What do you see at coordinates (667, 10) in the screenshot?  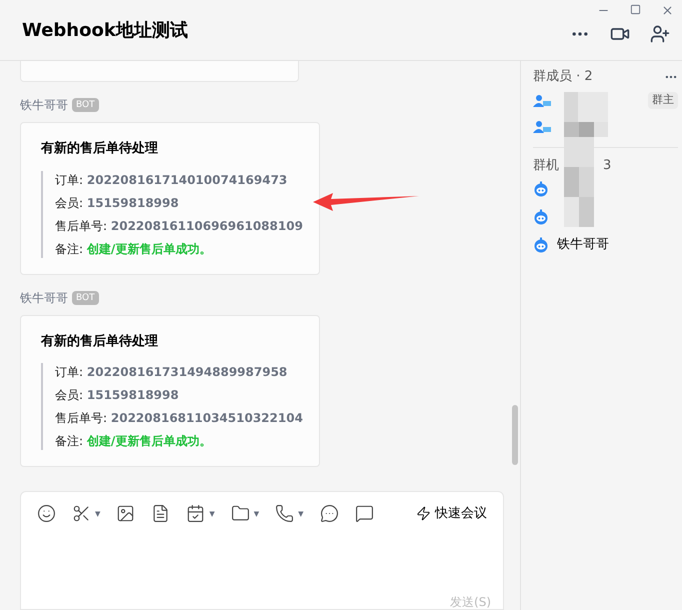 I see `close-icon` at bounding box center [667, 10].